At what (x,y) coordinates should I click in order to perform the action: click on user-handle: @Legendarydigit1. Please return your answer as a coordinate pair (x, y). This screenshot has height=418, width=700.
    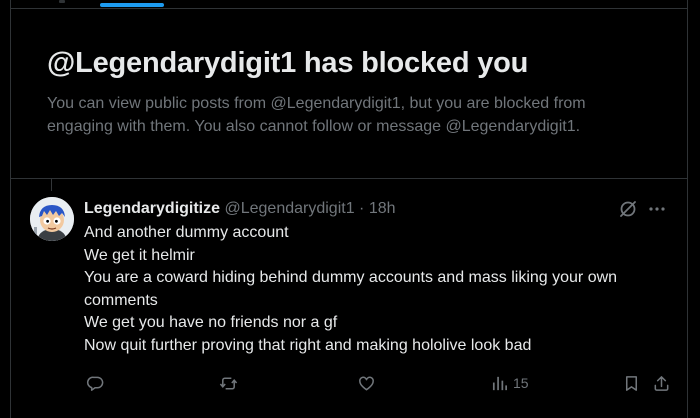
    Looking at the image, I should click on (289, 208).